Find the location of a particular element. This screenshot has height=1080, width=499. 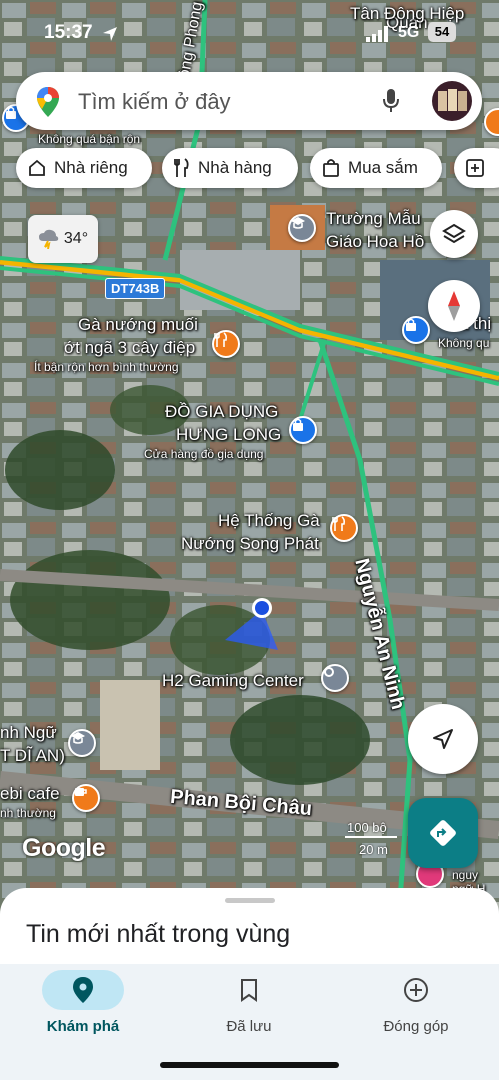

shopping-bag-icon is located at coordinates (331, 168).